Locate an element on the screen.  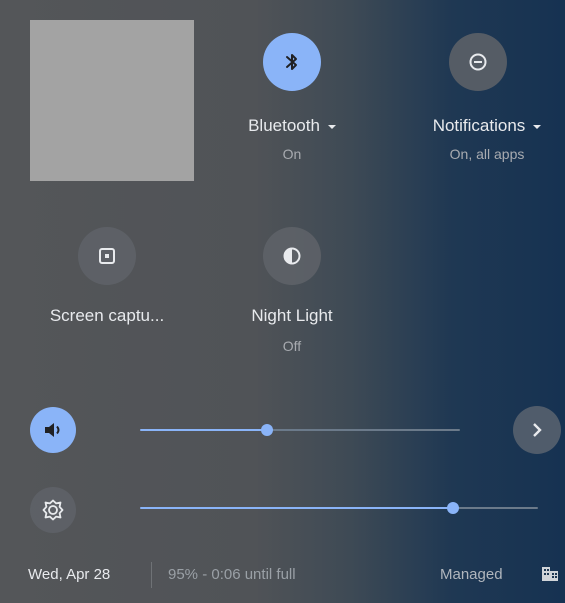
night-light-toggle is located at coordinates (292, 256).